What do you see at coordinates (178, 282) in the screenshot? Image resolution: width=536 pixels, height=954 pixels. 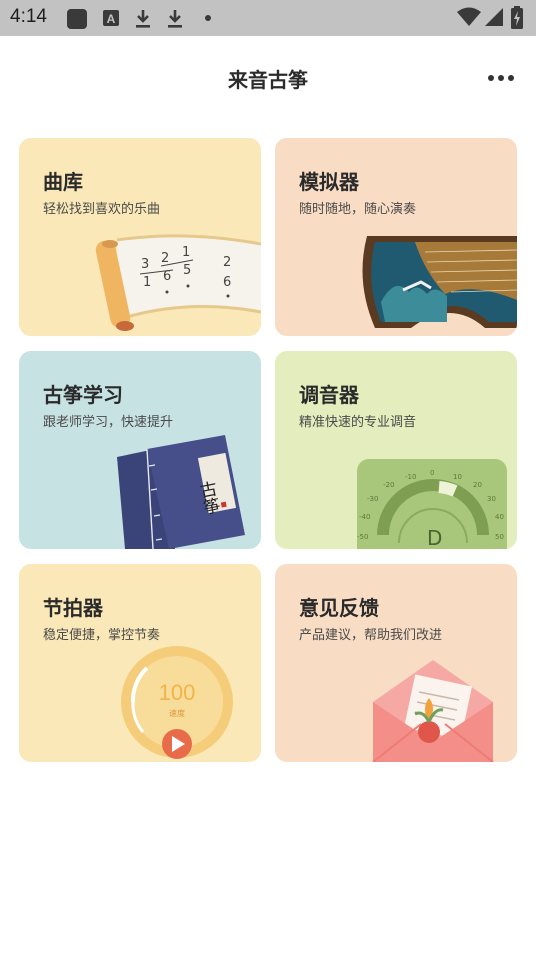 I see `music-scroll-icon: 3 2 1 1 6 5 2 6` at bounding box center [178, 282].